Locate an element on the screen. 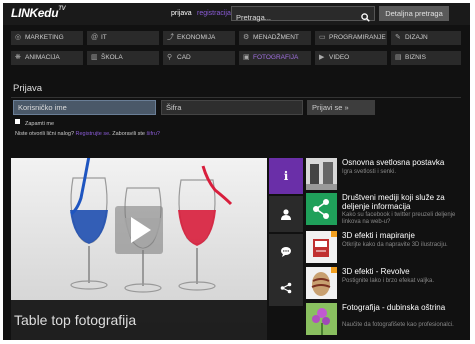  category-cad: ⚲ CAD is located at coordinates (199, 58).